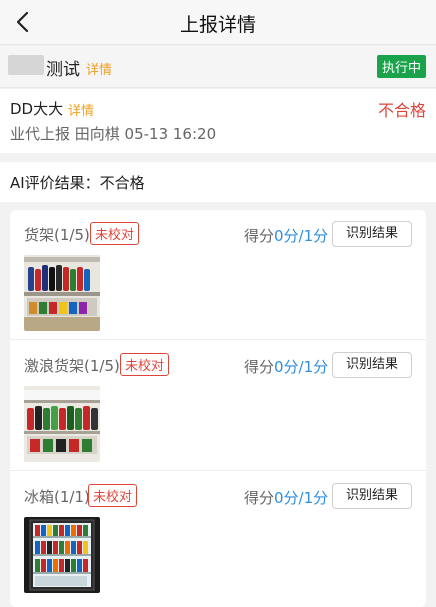 Image resolution: width=436 pixels, height=607 pixels. Describe the element at coordinates (81, 109) in the screenshot. I see `reporter-detail-link: 详情` at that location.